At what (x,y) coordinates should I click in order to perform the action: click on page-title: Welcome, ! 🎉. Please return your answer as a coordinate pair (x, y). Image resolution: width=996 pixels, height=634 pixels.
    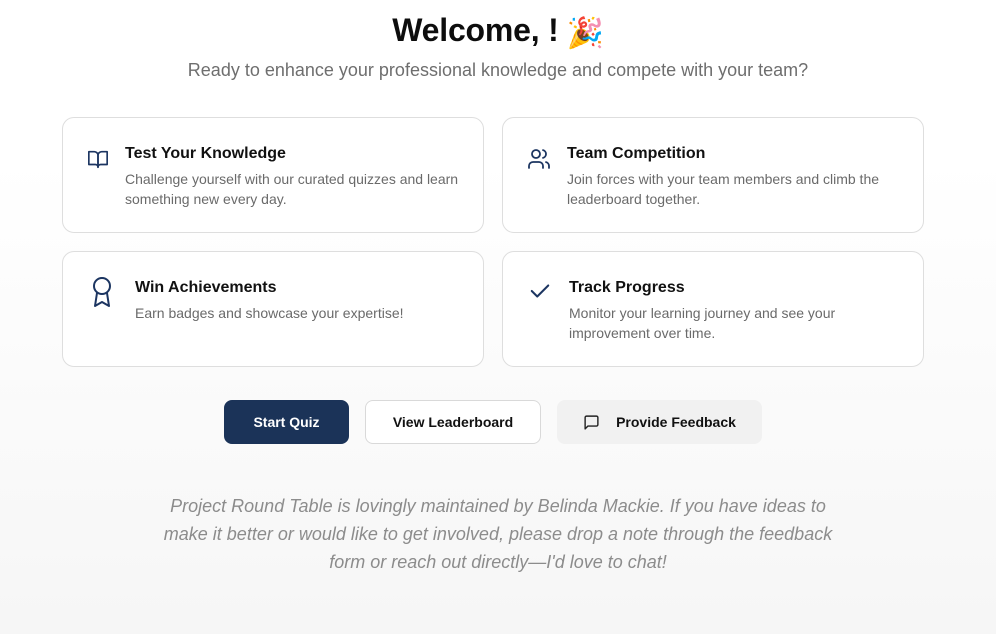
    Looking at the image, I should click on (498, 32).